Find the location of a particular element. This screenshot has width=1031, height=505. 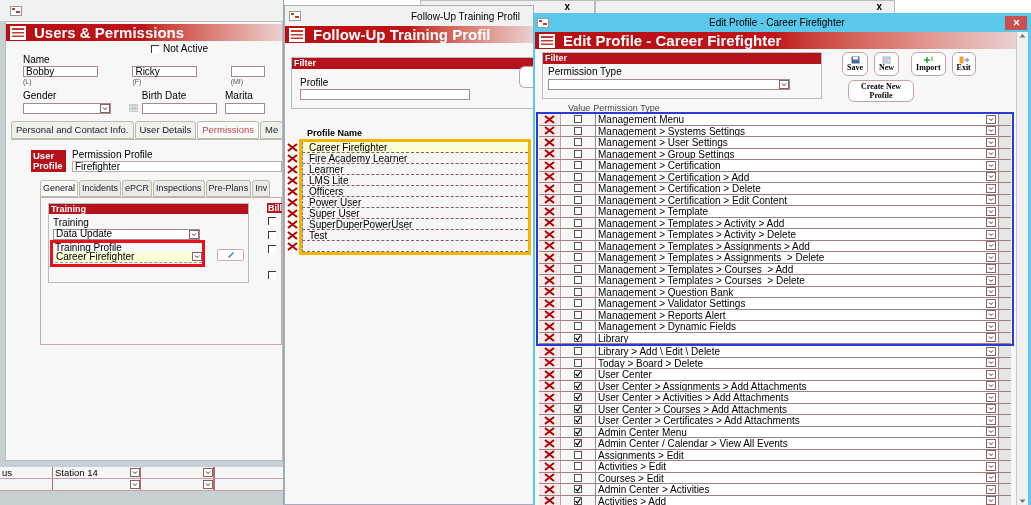

subtab: General is located at coordinates (59, 188).